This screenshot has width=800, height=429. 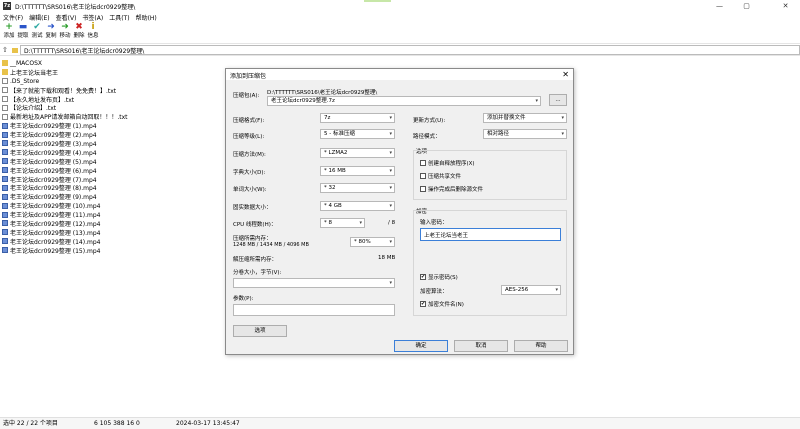 What do you see at coordinates (112, 232) in the screenshot?
I see `file-row: 老王论坛dcr0929整理 (13).mp4` at bounding box center [112, 232].